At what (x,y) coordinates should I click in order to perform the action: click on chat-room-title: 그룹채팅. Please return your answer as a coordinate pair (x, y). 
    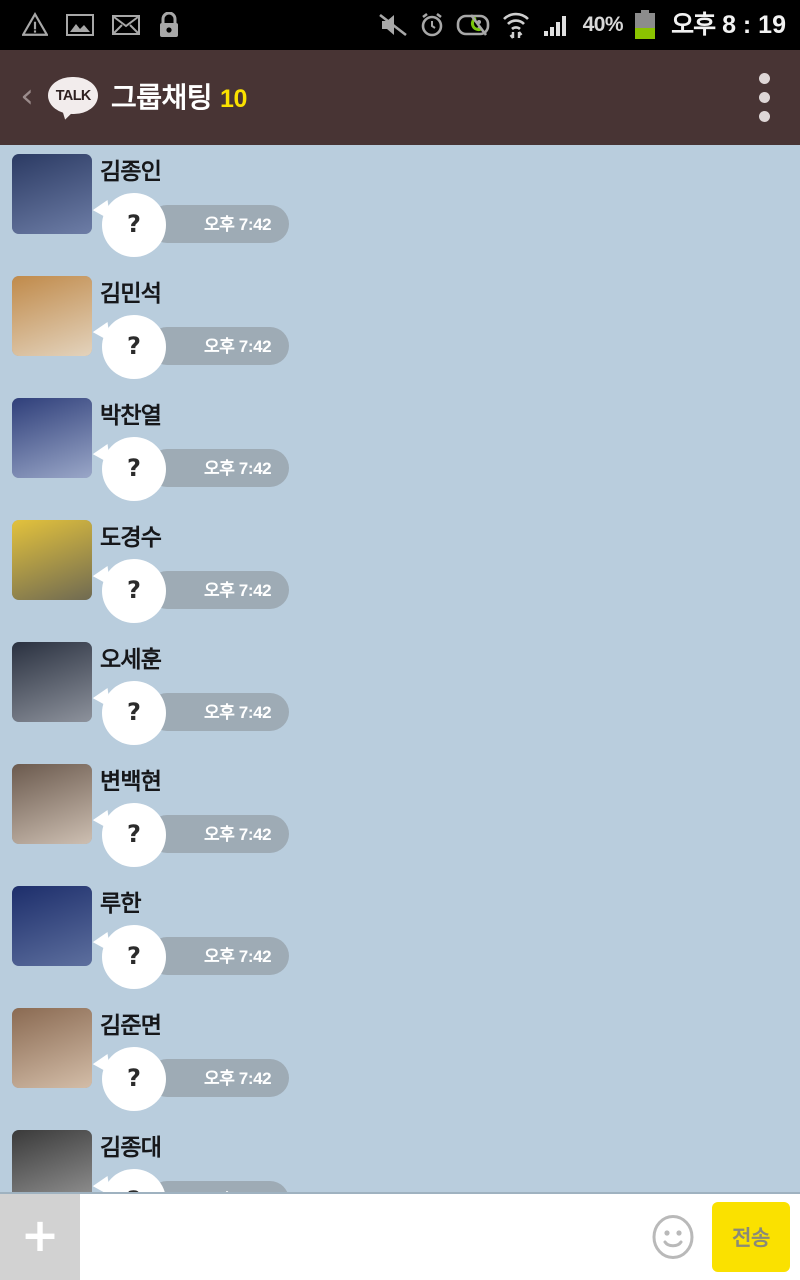
    Looking at the image, I should click on (162, 97).